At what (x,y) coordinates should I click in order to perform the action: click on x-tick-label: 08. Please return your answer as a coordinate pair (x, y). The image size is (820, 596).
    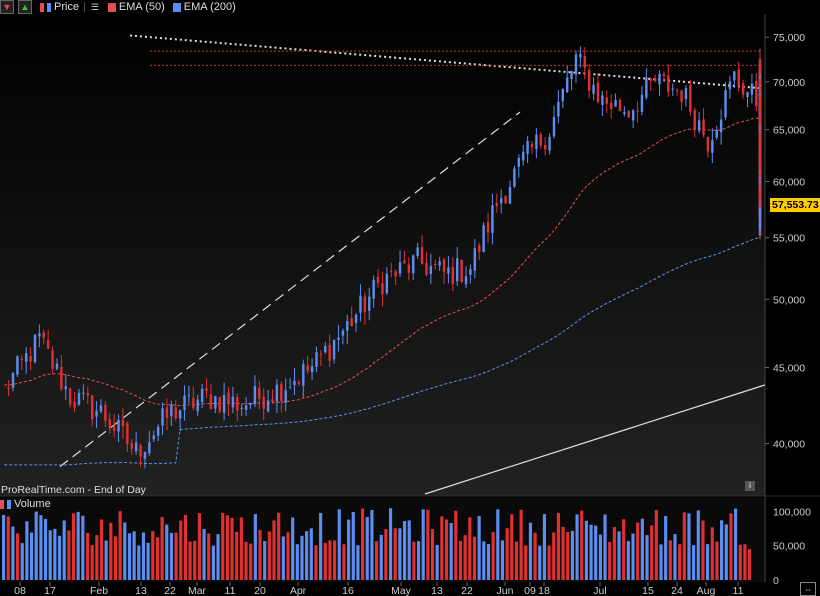
    Looking at the image, I should click on (20, 590).